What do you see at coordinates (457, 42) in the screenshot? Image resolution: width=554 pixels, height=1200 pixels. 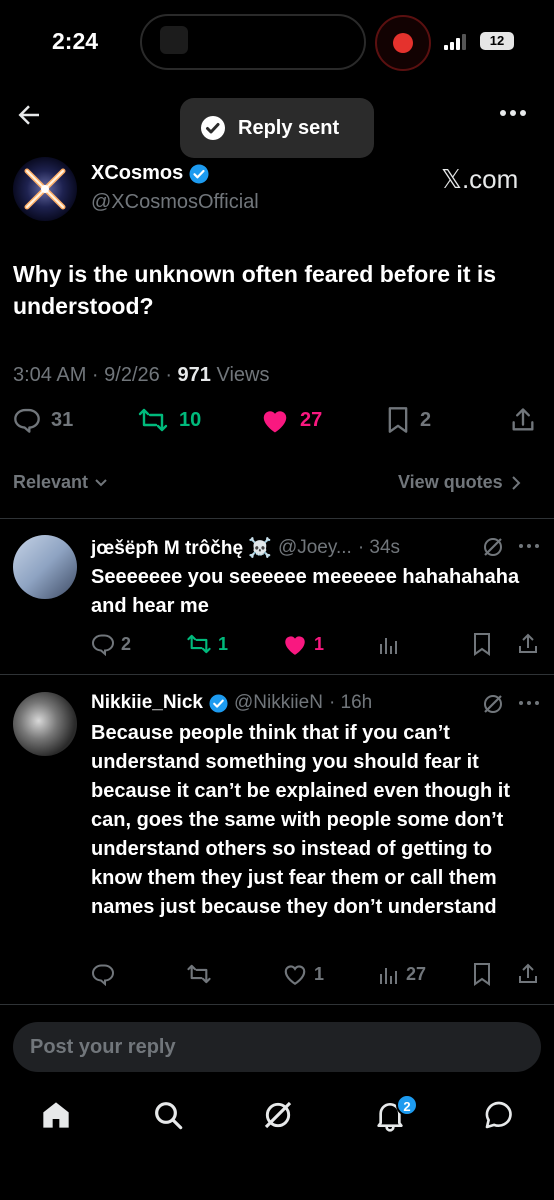 I see `signal-icon` at bounding box center [457, 42].